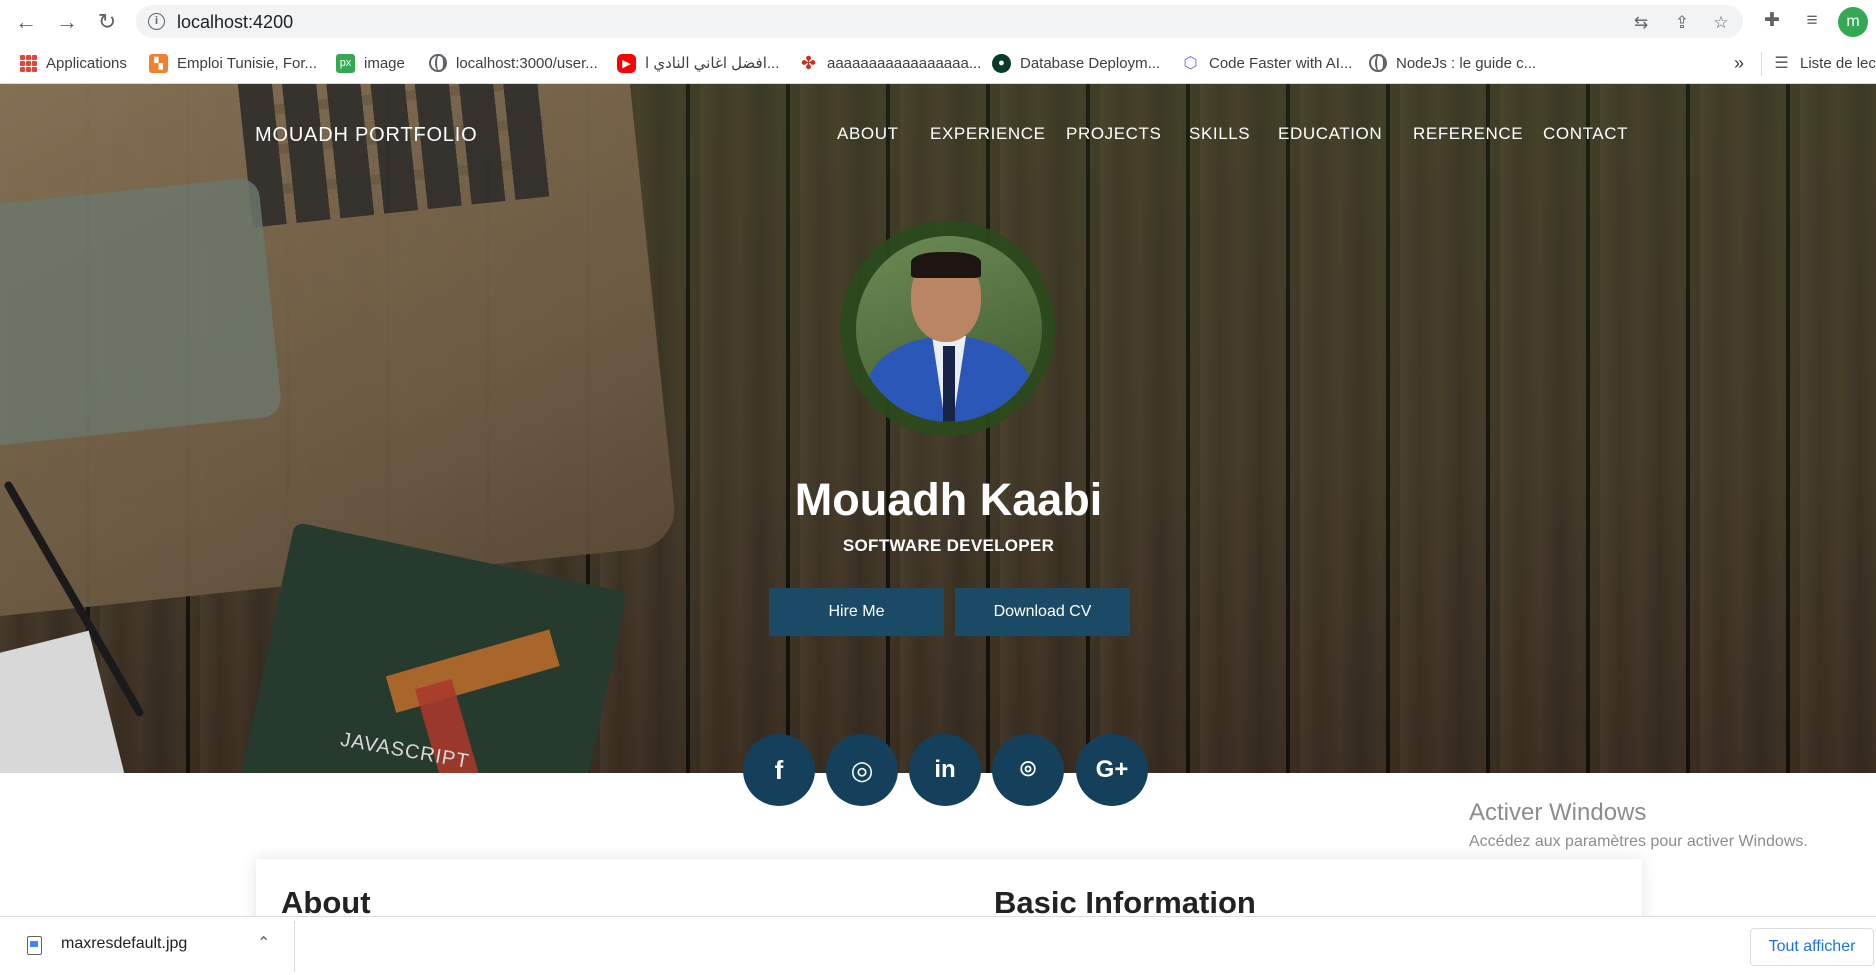 This screenshot has width=1876, height=975. I want to click on mongodb-icon: ●, so click(1001, 63).